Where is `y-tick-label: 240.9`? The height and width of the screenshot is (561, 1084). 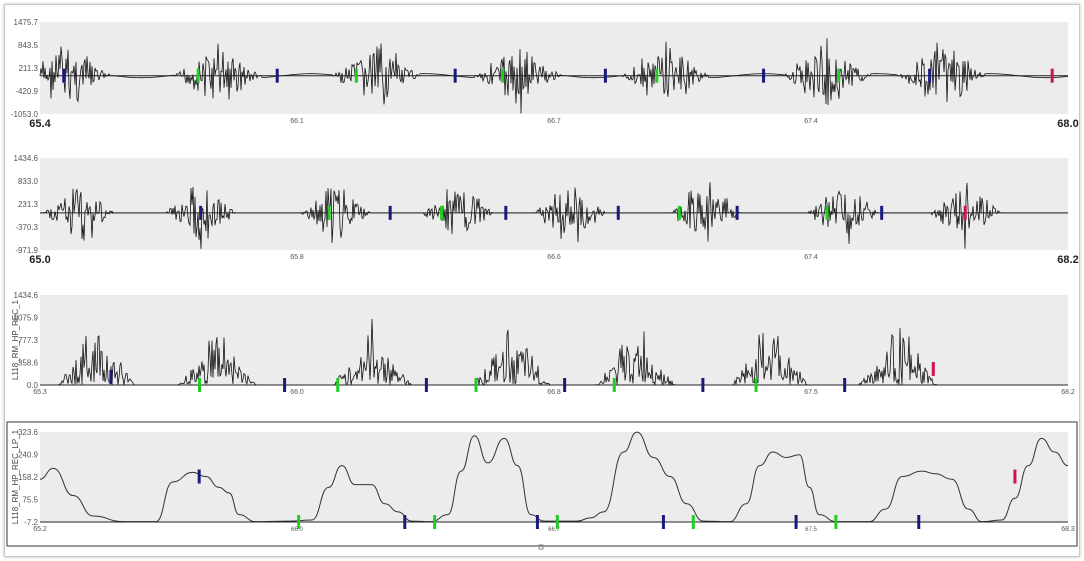 y-tick-label: 240.9 is located at coordinates (28, 455).